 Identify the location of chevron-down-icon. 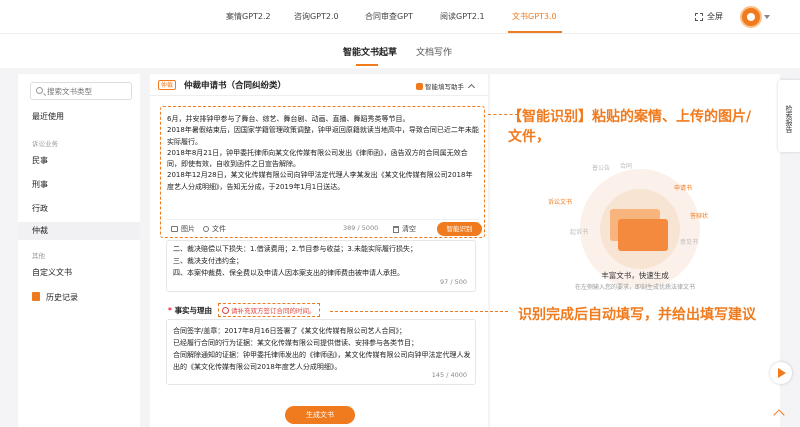
(767, 17).